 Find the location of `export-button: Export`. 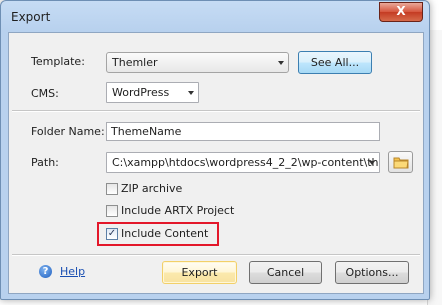

export-button: Export is located at coordinates (199, 272).